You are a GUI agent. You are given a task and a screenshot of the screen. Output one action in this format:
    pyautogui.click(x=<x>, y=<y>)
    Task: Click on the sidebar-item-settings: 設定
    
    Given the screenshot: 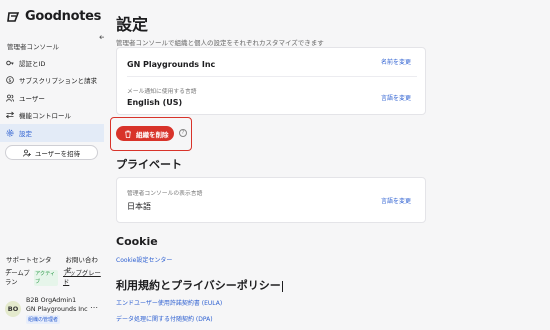 What is the action you would take?
    pyautogui.click(x=52, y=133)
    